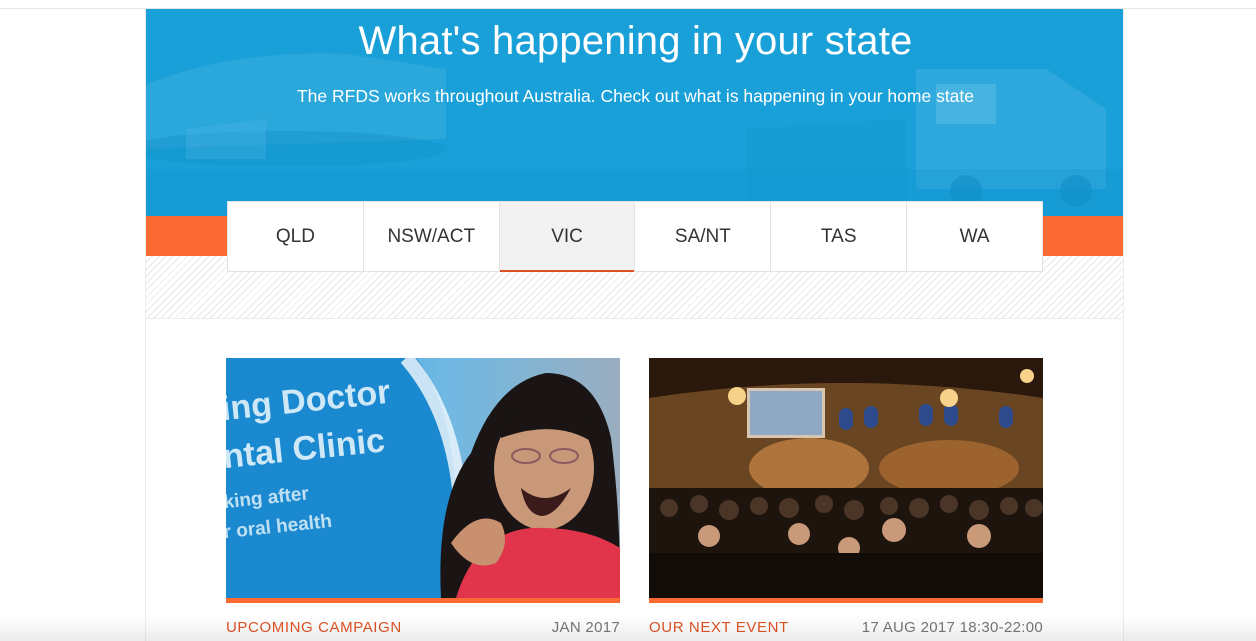  What do you see at coordinates (846, 627) in the screenshot?
I see `event-meta: OUR NEXT EVENT 17 AUG 2017 18:30-22:00` at bounding box center [846, 627].